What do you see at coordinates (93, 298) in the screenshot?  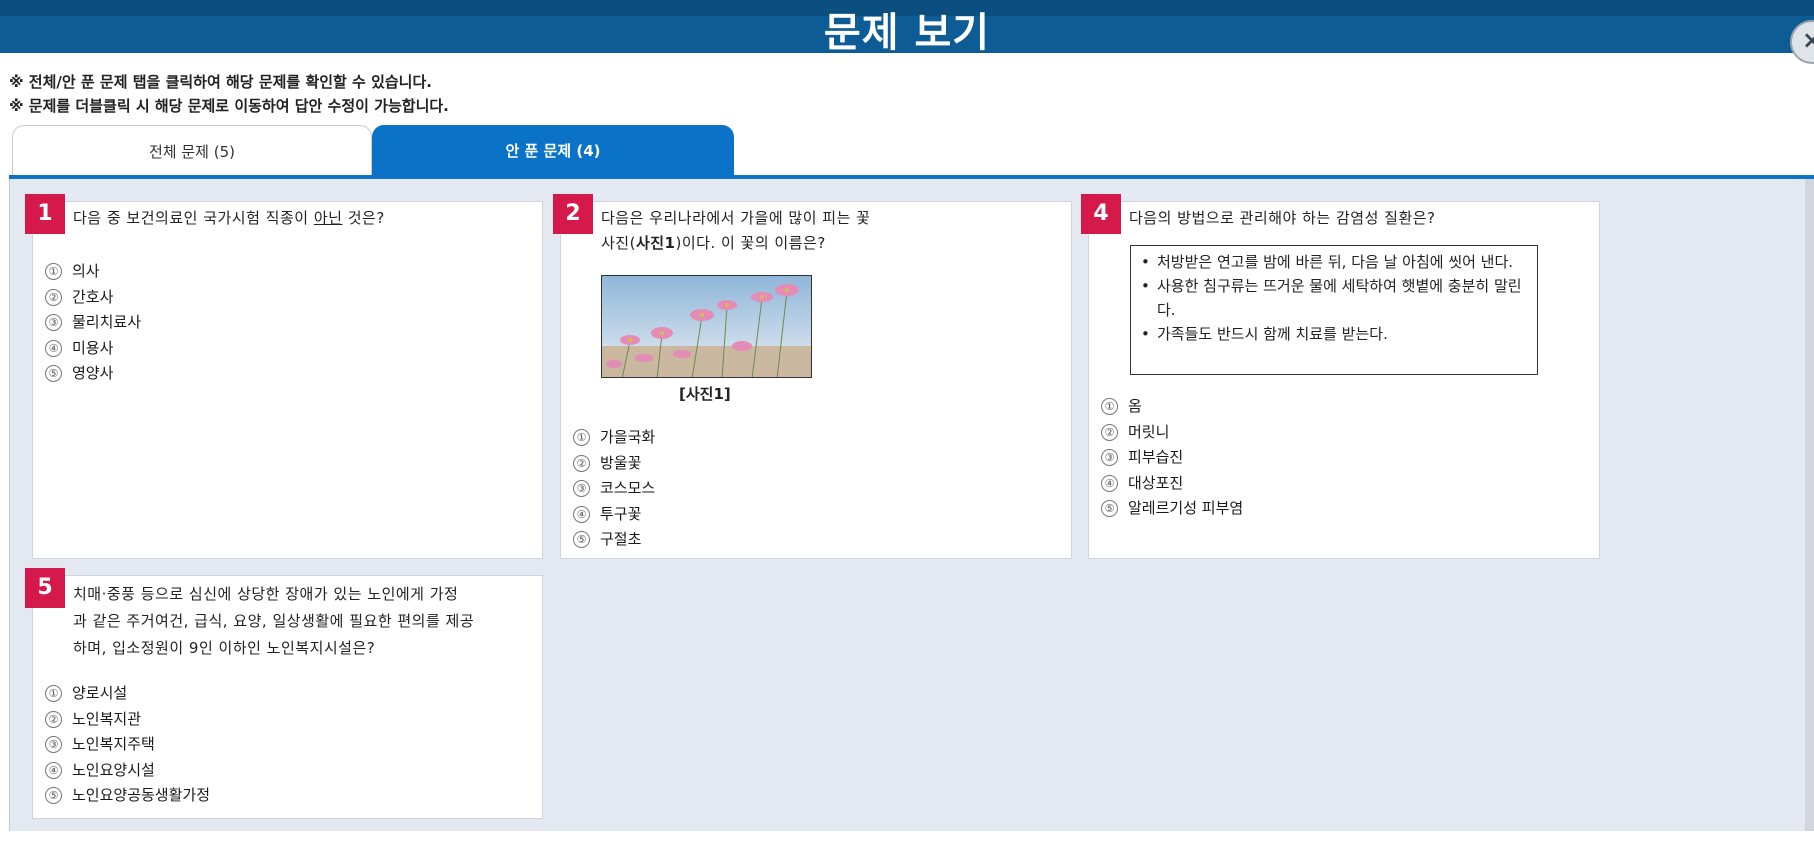 I see `option-item: ② 간호사` at bounding box center [93, 298].